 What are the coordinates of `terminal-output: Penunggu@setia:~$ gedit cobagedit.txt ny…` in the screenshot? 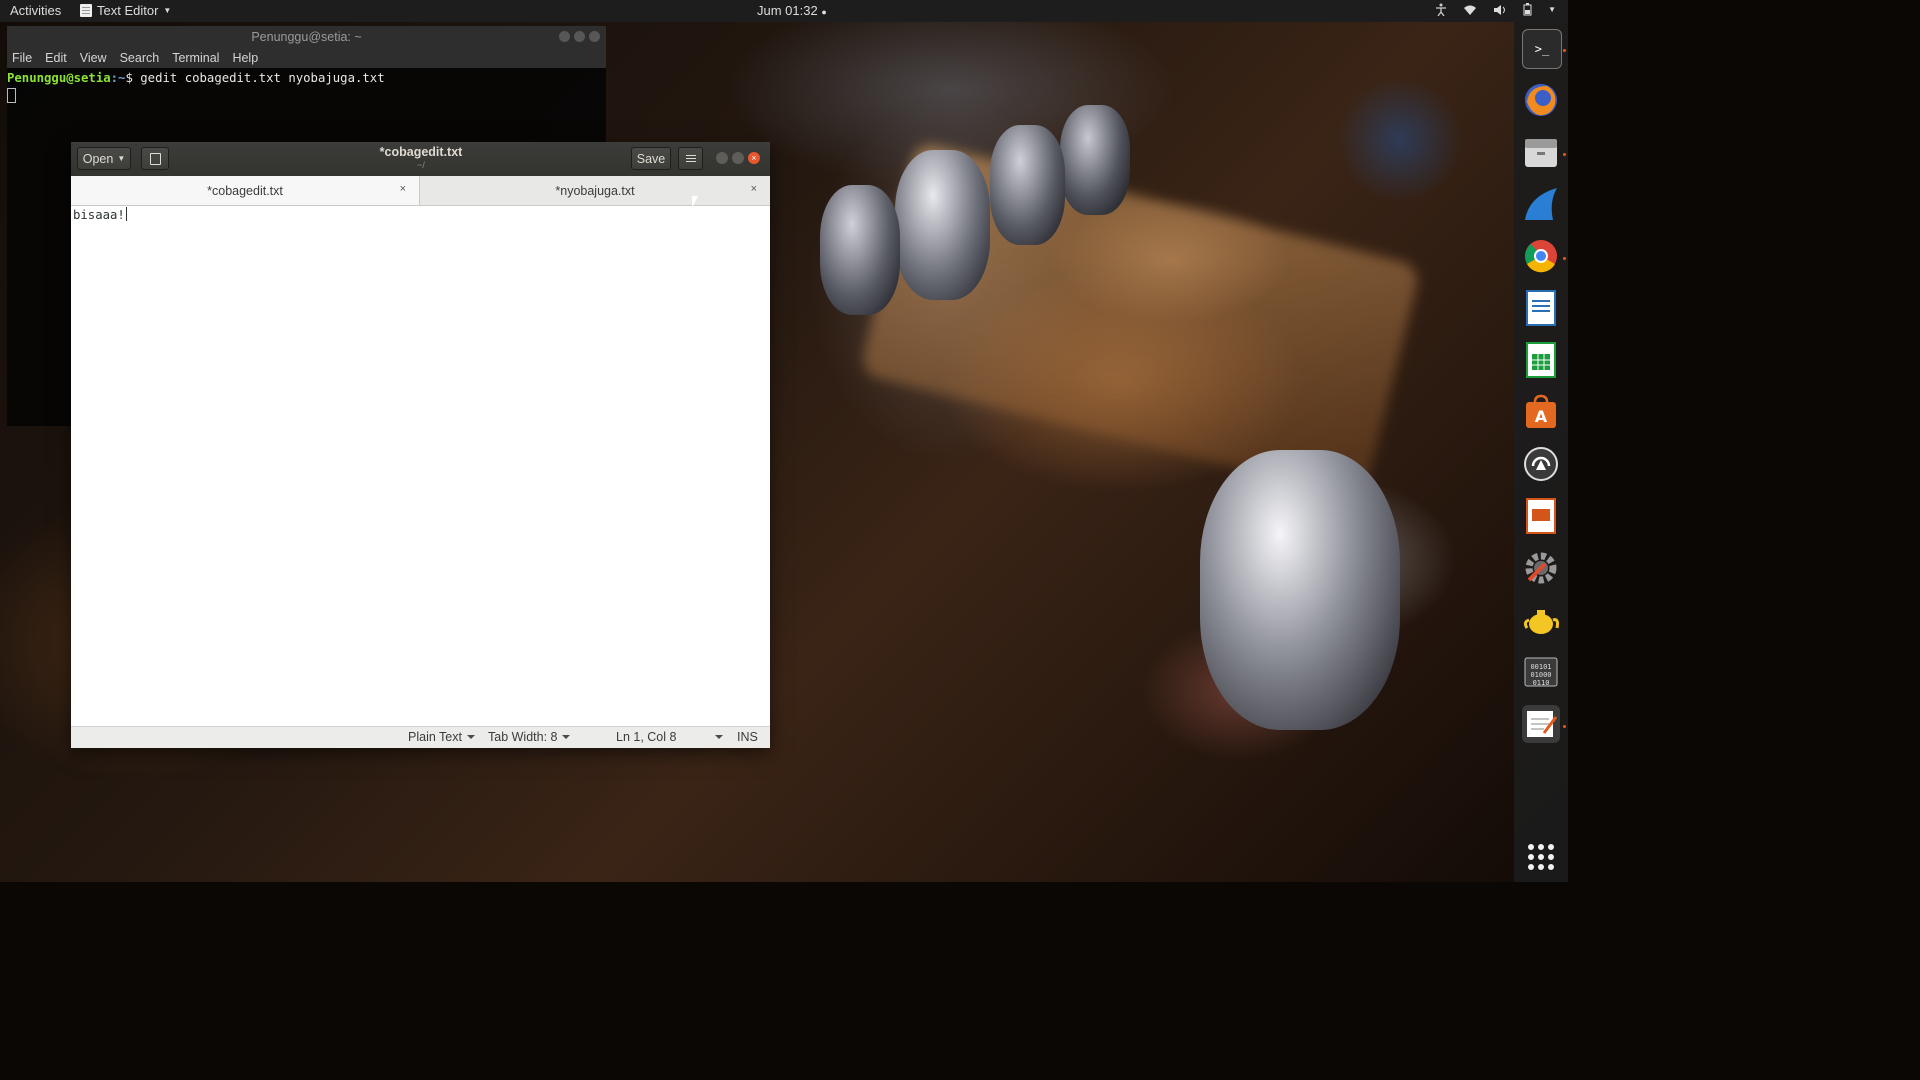 It's located at (306, 87).